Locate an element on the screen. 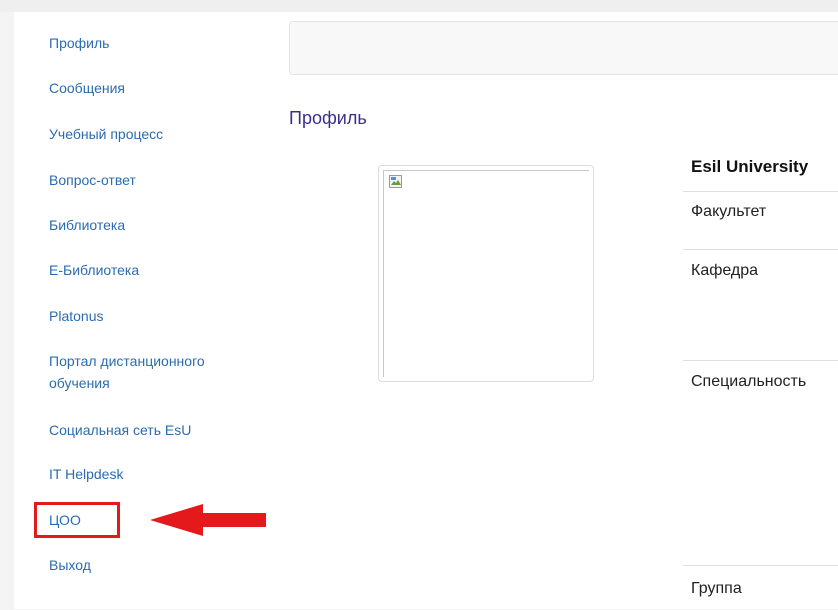 This screenshot has height=610, width=838. specialty-label: Специальность is located at coordinates (749, 381).